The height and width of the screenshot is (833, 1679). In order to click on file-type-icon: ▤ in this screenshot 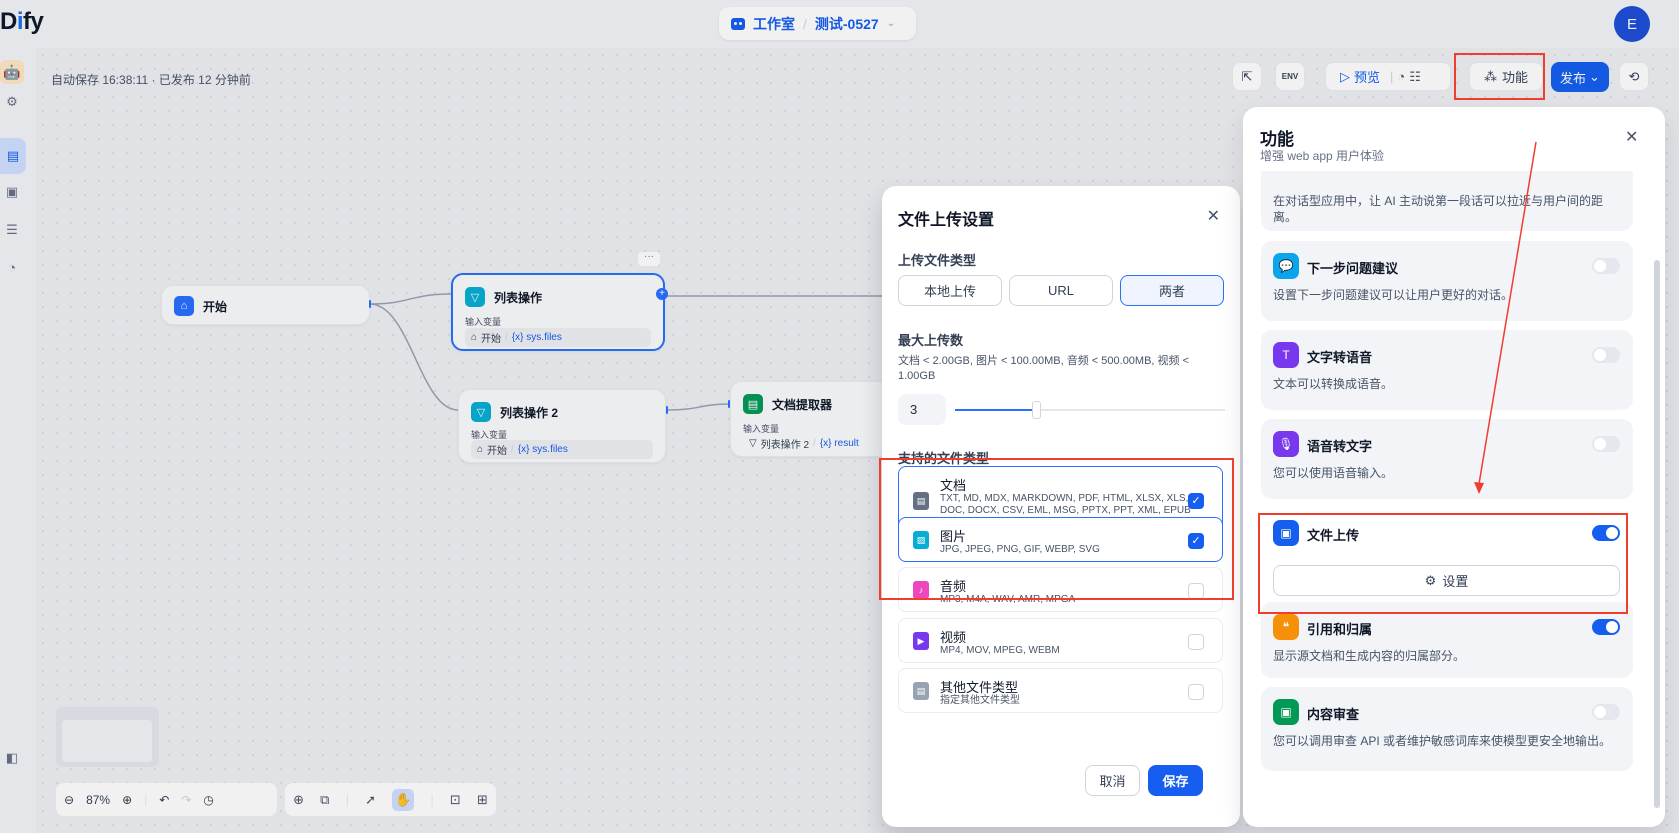, I will do `click(921, 691)`.